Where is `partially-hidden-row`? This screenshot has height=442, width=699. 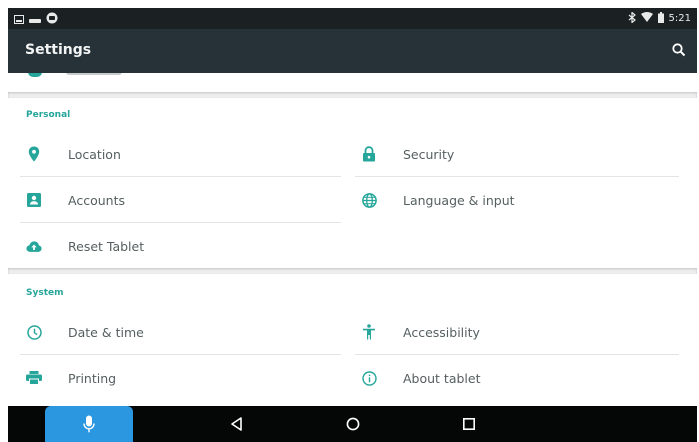 partially-hidden-row is located at coordinates (352, 83).